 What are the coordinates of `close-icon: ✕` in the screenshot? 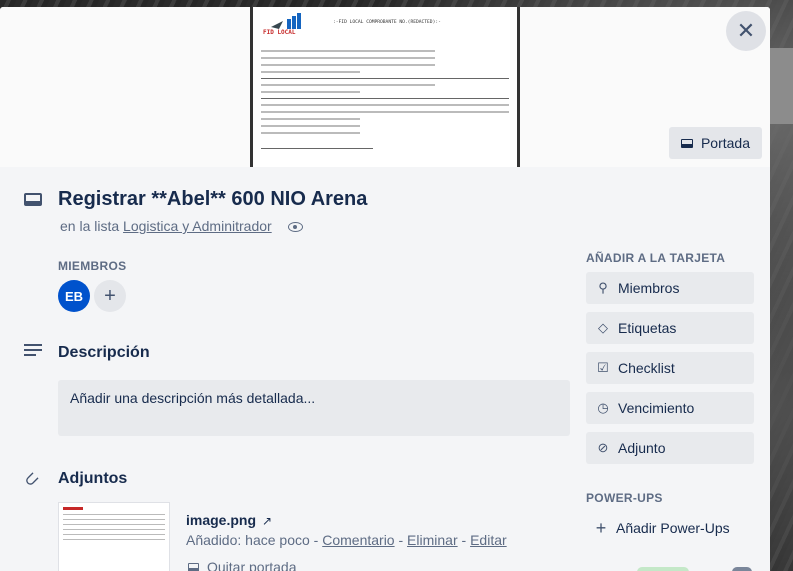 It's located at (746, 30).